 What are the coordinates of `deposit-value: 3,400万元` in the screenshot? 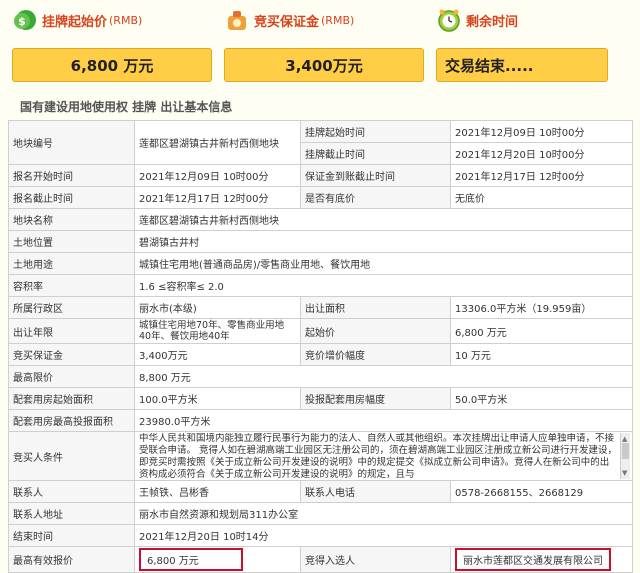 It's located at (324, 65).